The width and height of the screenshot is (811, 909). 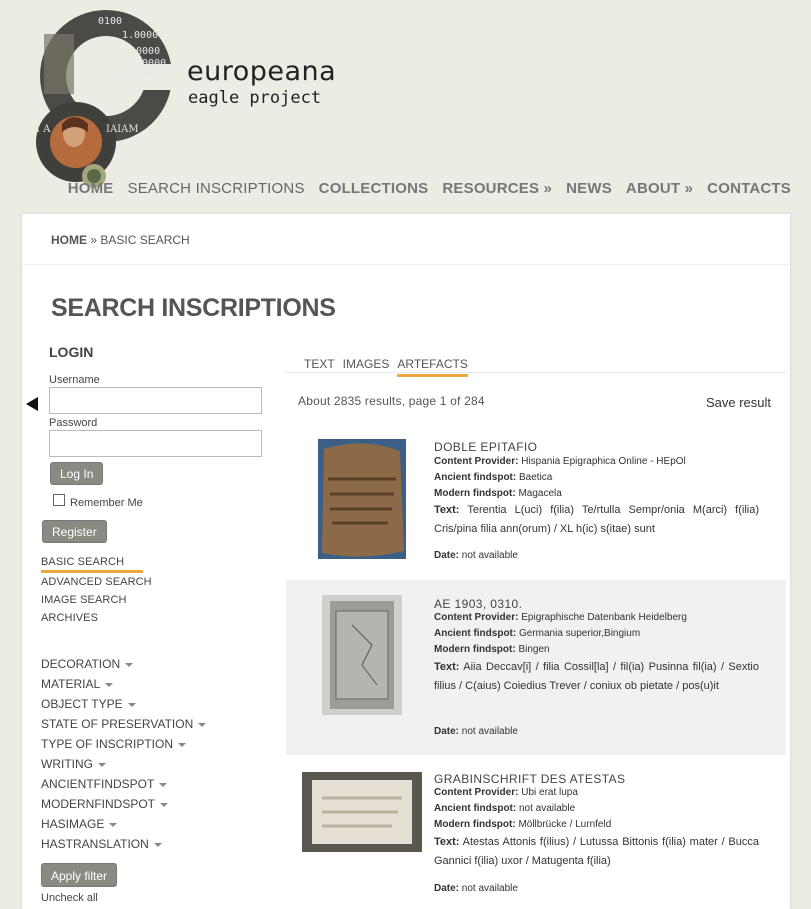 I want to click on facet-label: OBJECT TYPE, so click(x=82, y=704).